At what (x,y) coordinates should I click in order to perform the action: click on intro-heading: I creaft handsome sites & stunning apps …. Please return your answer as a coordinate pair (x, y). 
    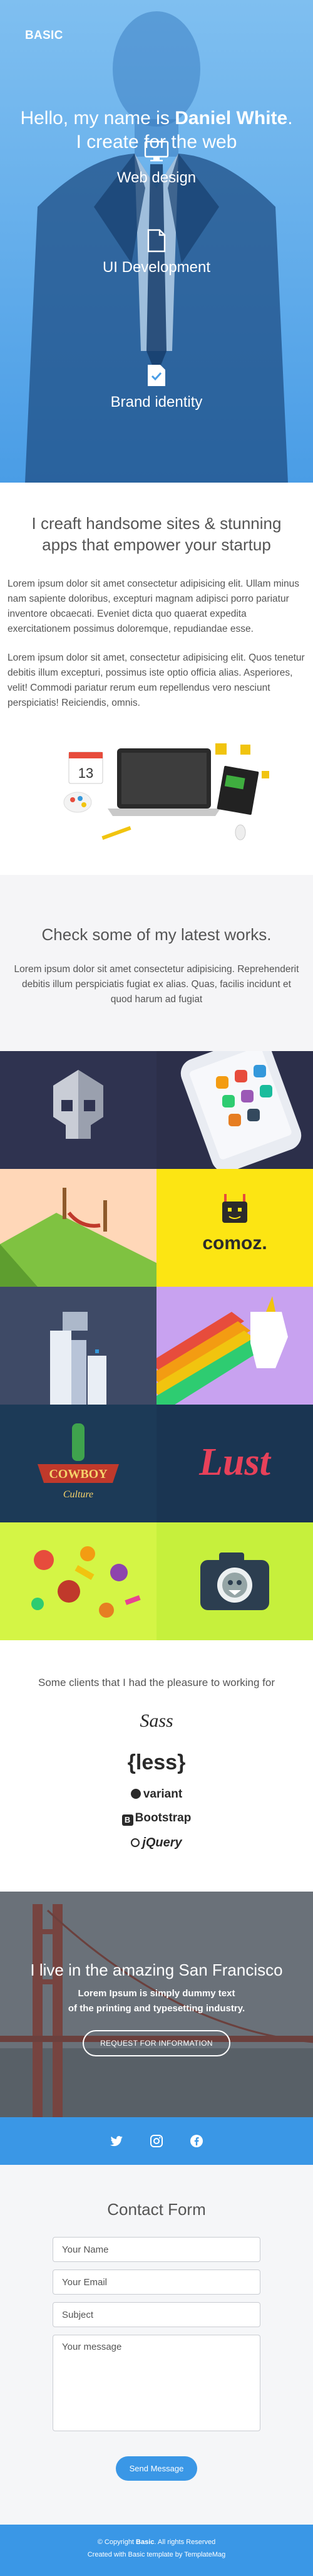
    Looking at the image, I should click on (157, 534).